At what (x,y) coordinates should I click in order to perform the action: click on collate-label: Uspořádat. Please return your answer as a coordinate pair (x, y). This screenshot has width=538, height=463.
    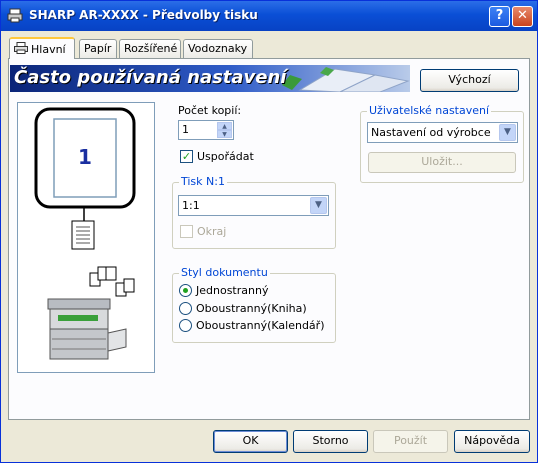
    Looking at the image, I should click on (225, 156).